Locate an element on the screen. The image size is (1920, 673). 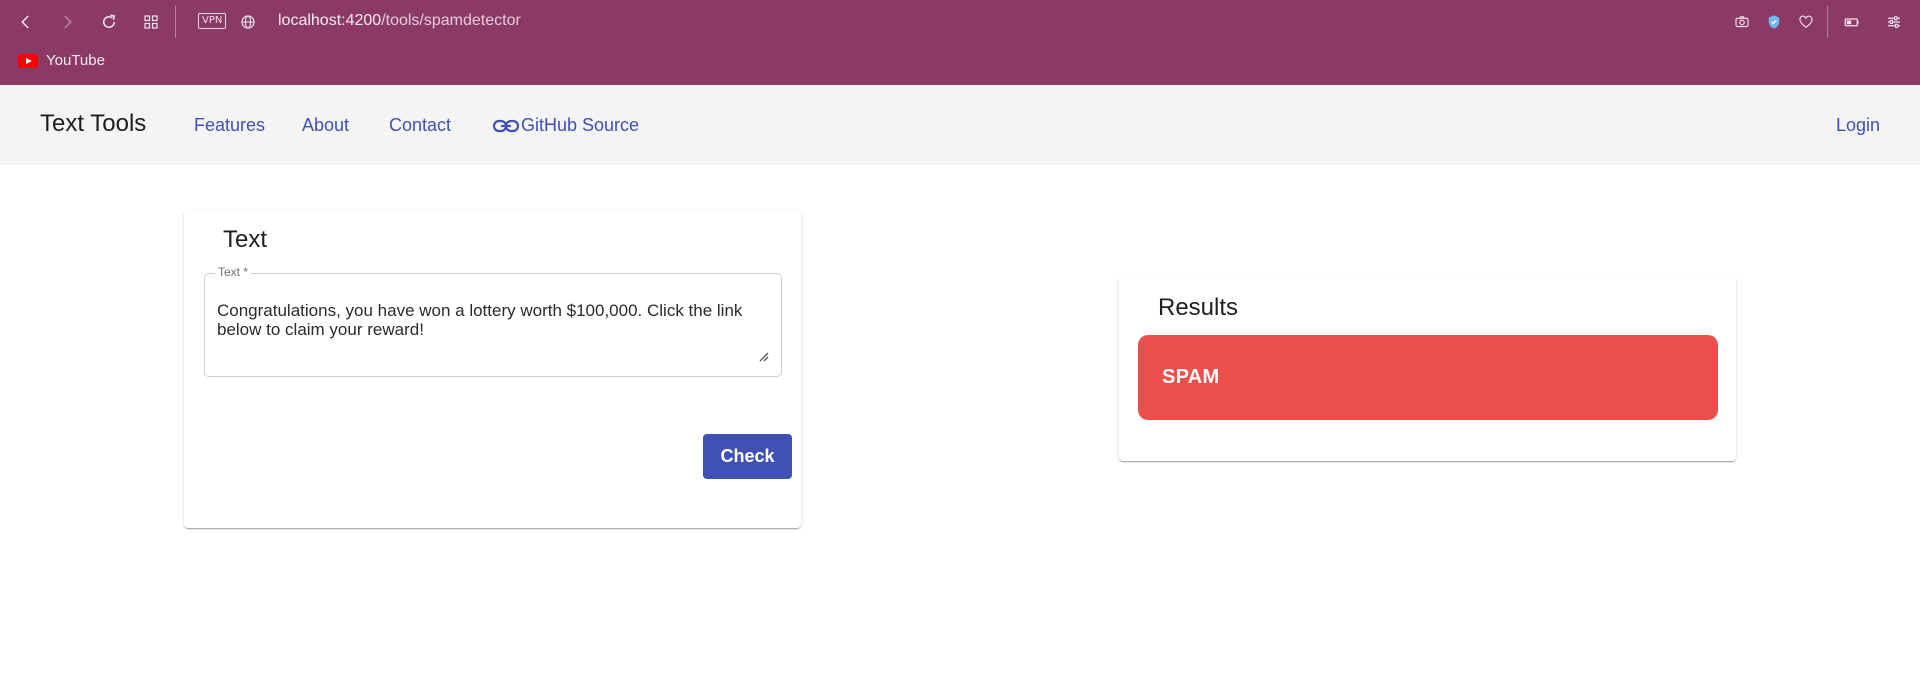
back-icon is located at coordinates (26, 22).